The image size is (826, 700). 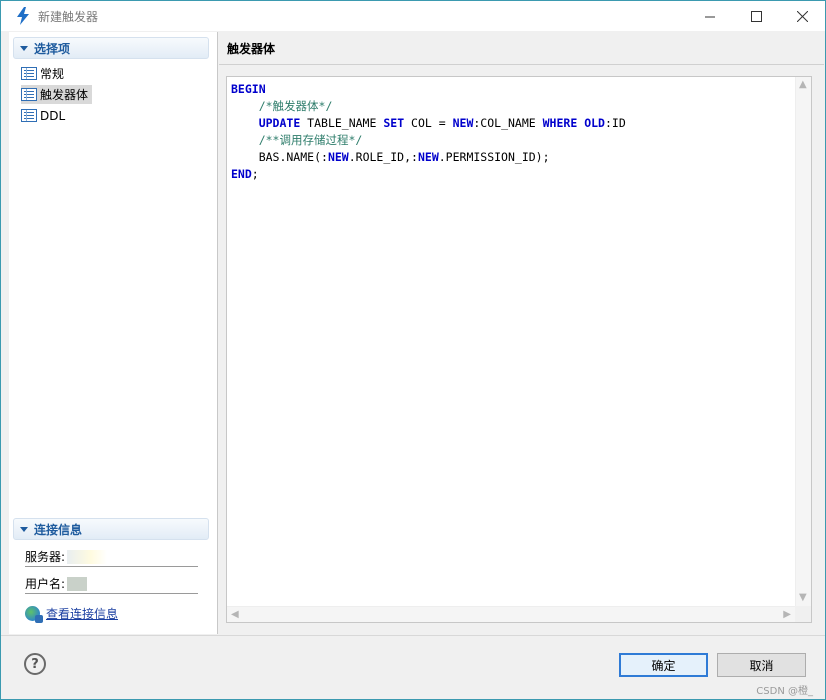 What do you see at coordinates (508, 123) in the screenshot?
I see `code-text: :COL_NAME` at bounding box center [508, 123].